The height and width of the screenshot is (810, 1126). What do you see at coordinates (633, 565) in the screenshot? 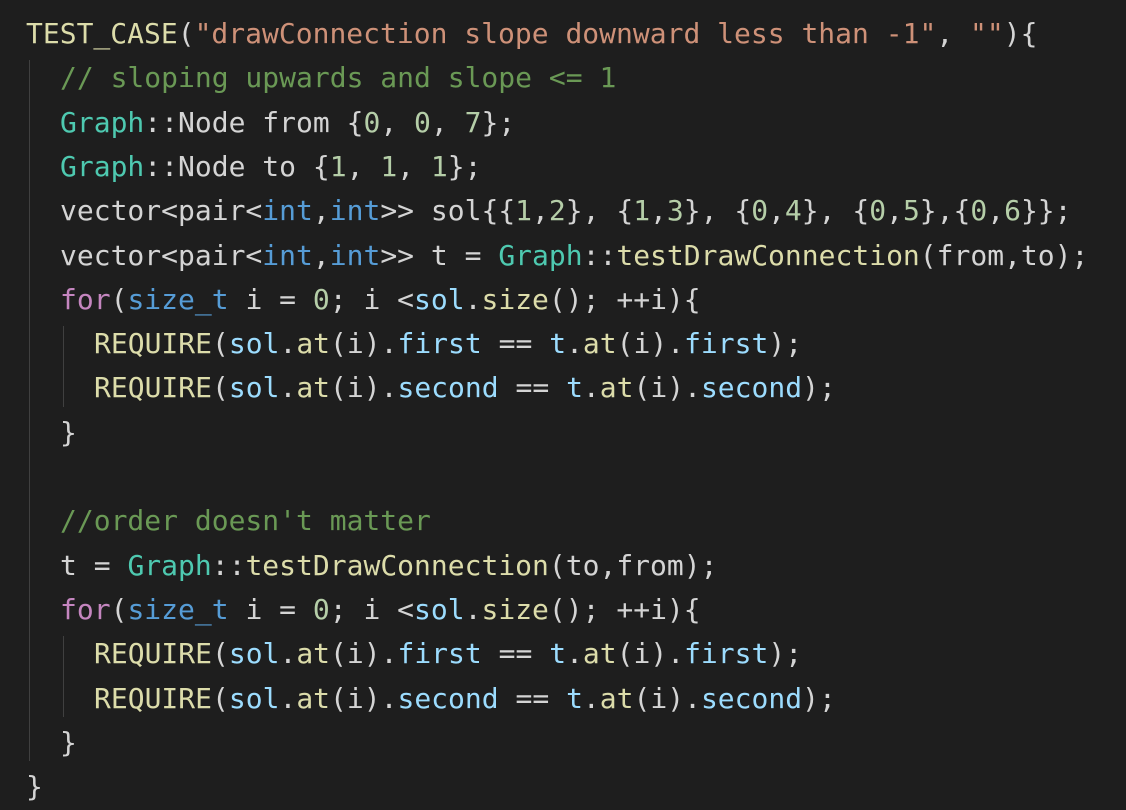
I see `code-token: (to,from);` at bounding box center [633, 565].